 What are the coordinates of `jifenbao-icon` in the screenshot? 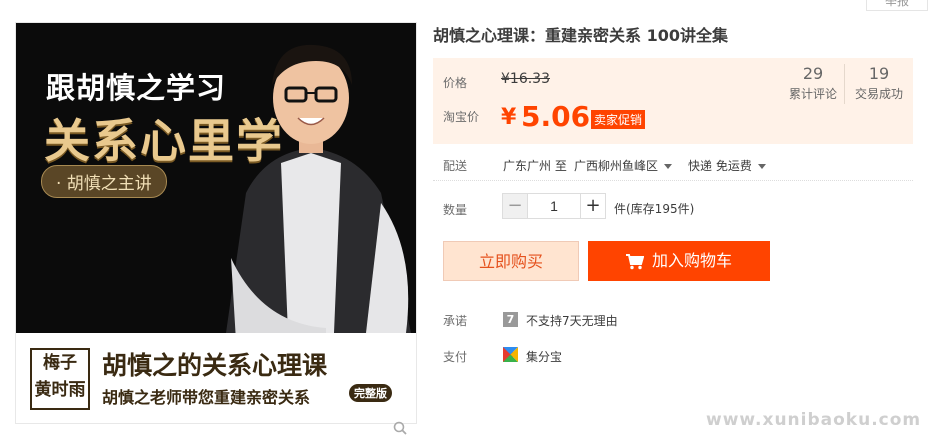 It's located at (510, 354).